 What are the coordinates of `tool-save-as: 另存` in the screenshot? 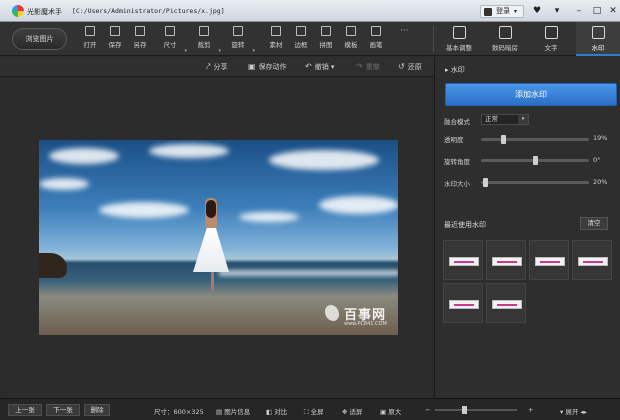 It's located at (140, 40).